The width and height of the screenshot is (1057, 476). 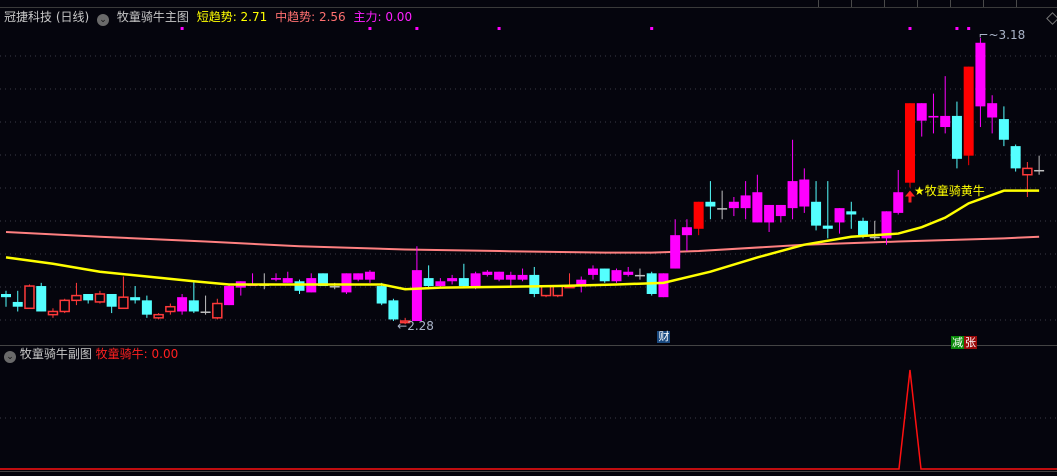 What do you see at coordinates (957, 342) in the screenshot?
I see `reduce-badge: 减` at bounding box center [957, 342].